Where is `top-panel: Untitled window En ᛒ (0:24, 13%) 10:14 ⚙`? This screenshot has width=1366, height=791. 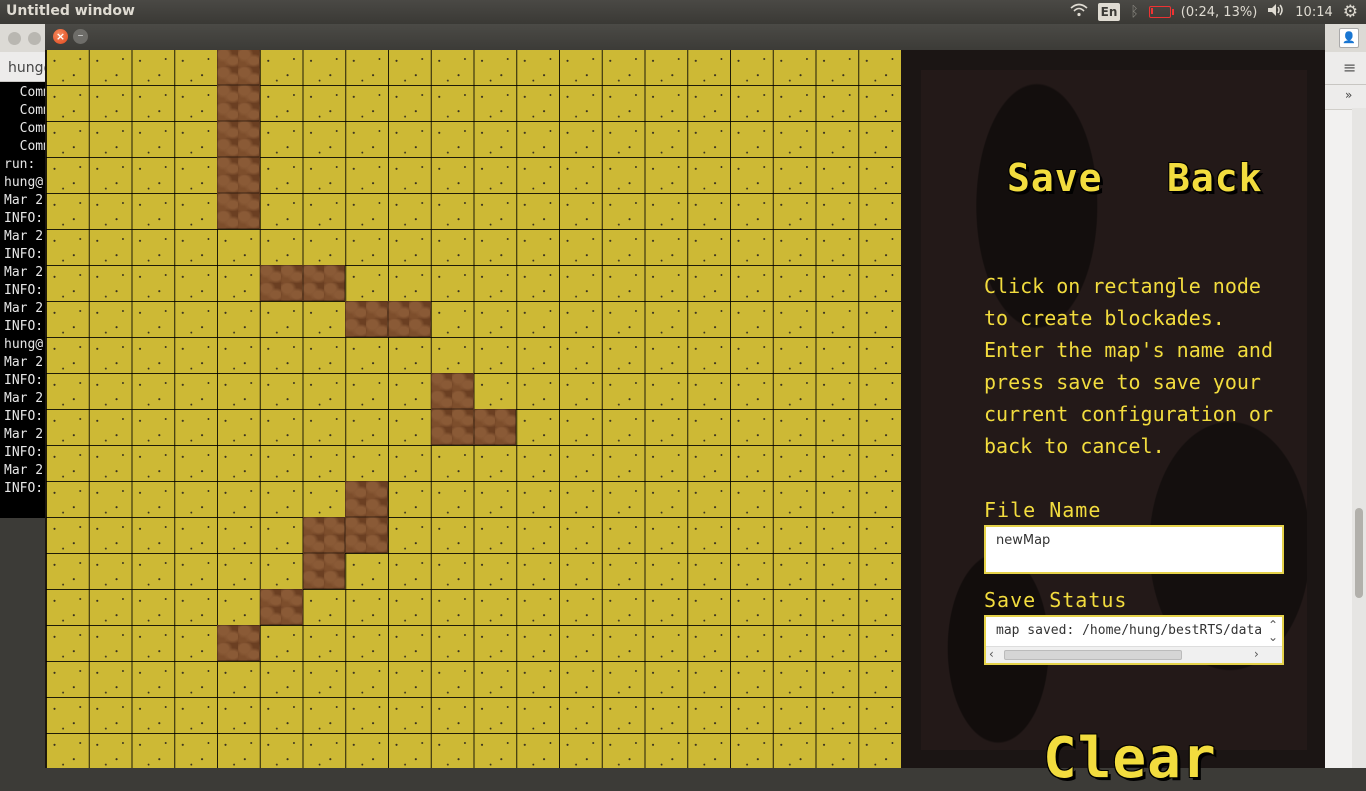 top-panel: Untitled window En ᛒ (0:24, 13%) 10:14 ⚙ is located at coordinates (683, 12).